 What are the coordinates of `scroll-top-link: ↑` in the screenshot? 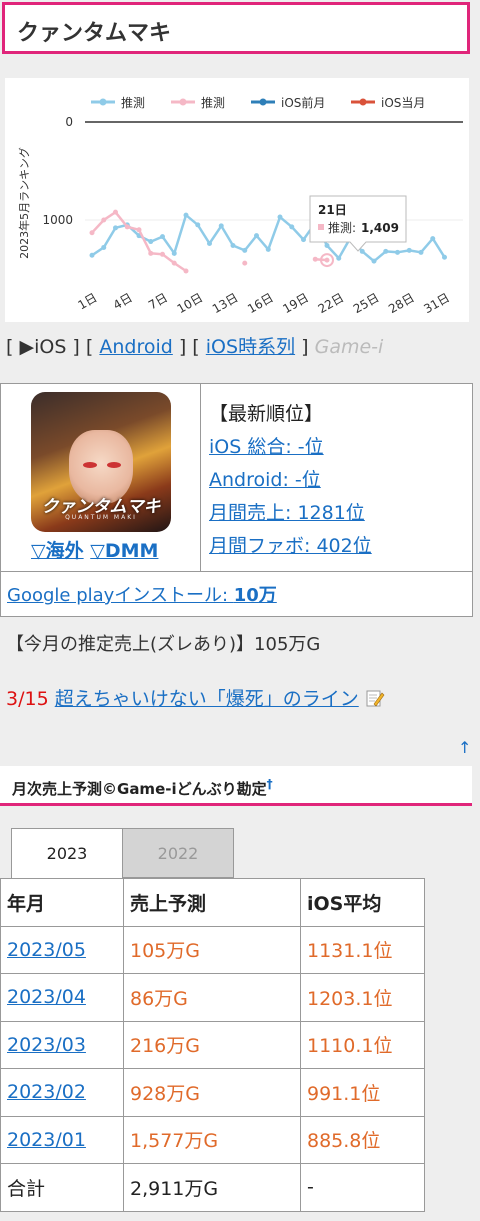 It's located at (464, 747).